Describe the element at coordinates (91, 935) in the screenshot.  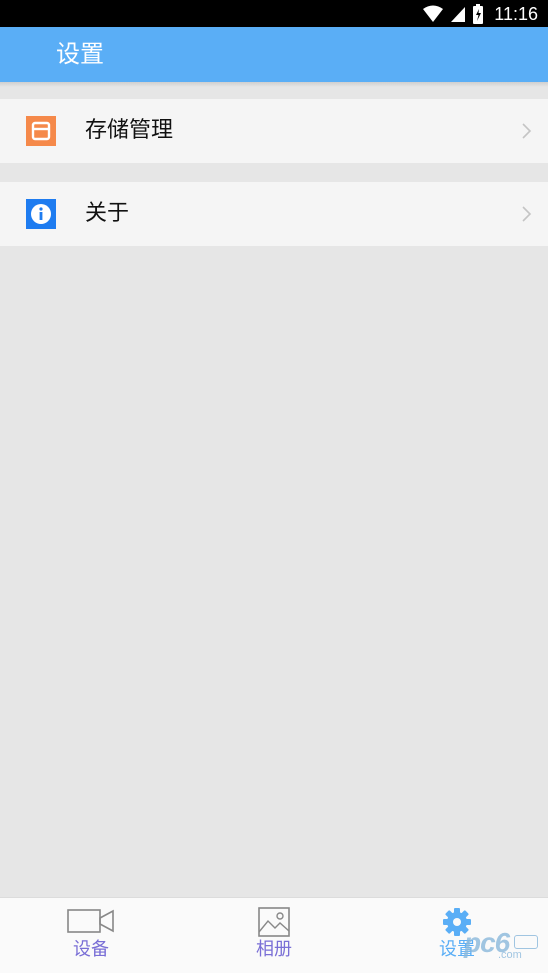
I see `nav-tab-devices: 设备` at that location.